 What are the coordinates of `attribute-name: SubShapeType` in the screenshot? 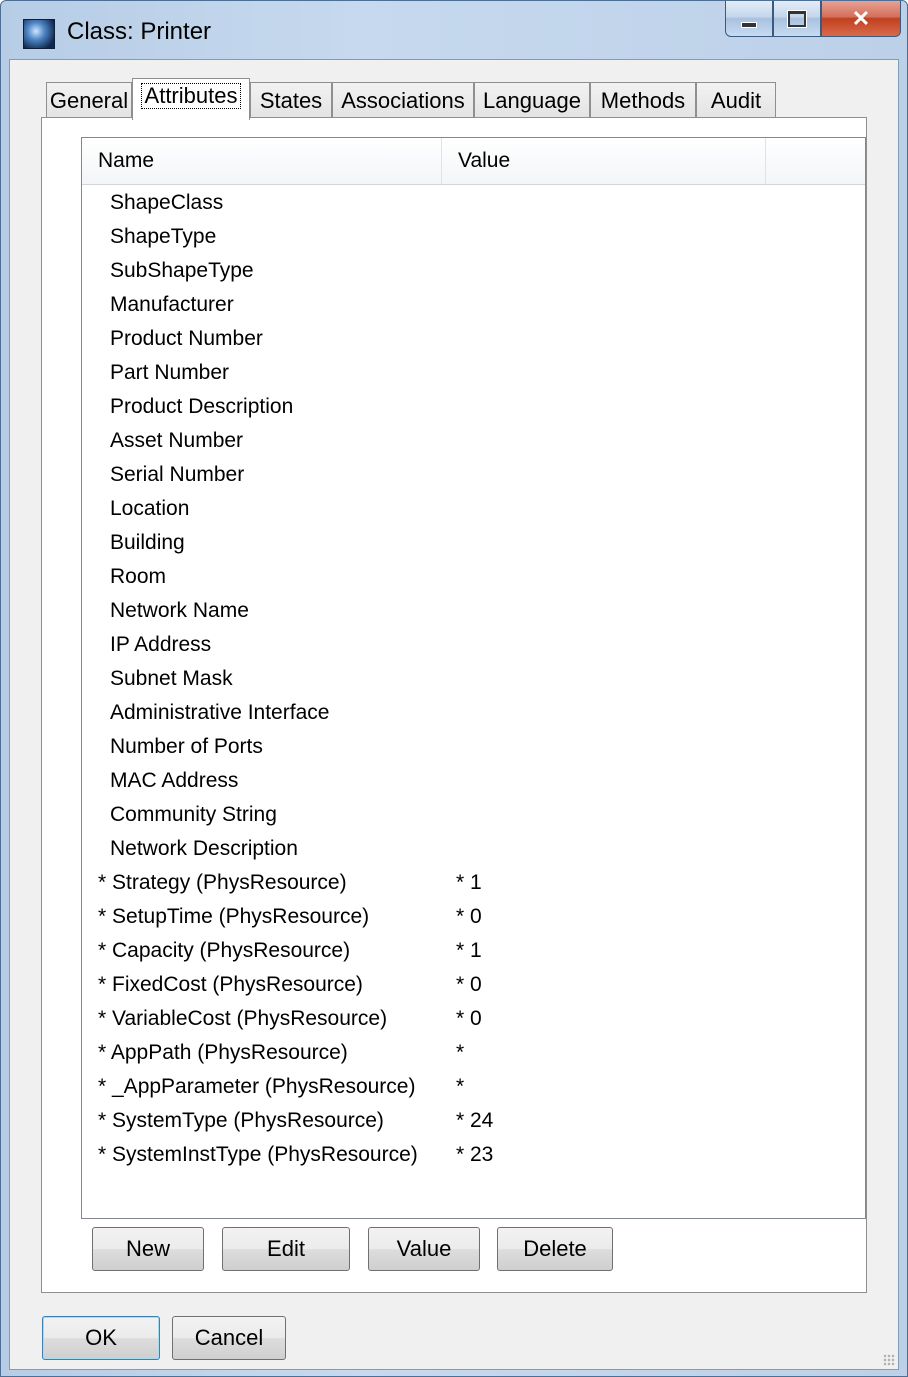 It's located at (182, 270).